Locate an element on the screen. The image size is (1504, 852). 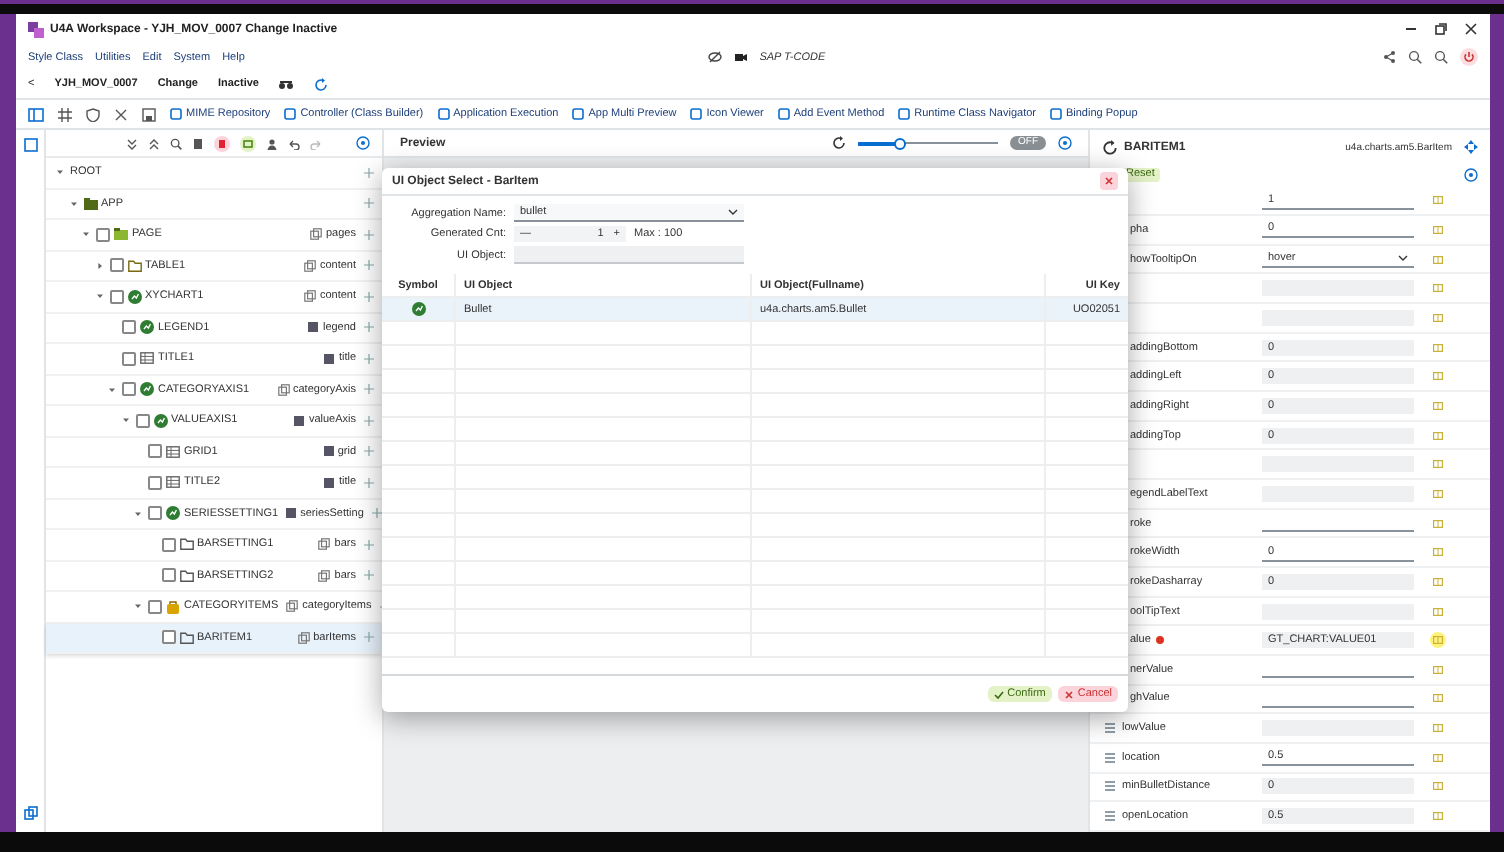
restore-icon is located at coordinates (1441, 29).